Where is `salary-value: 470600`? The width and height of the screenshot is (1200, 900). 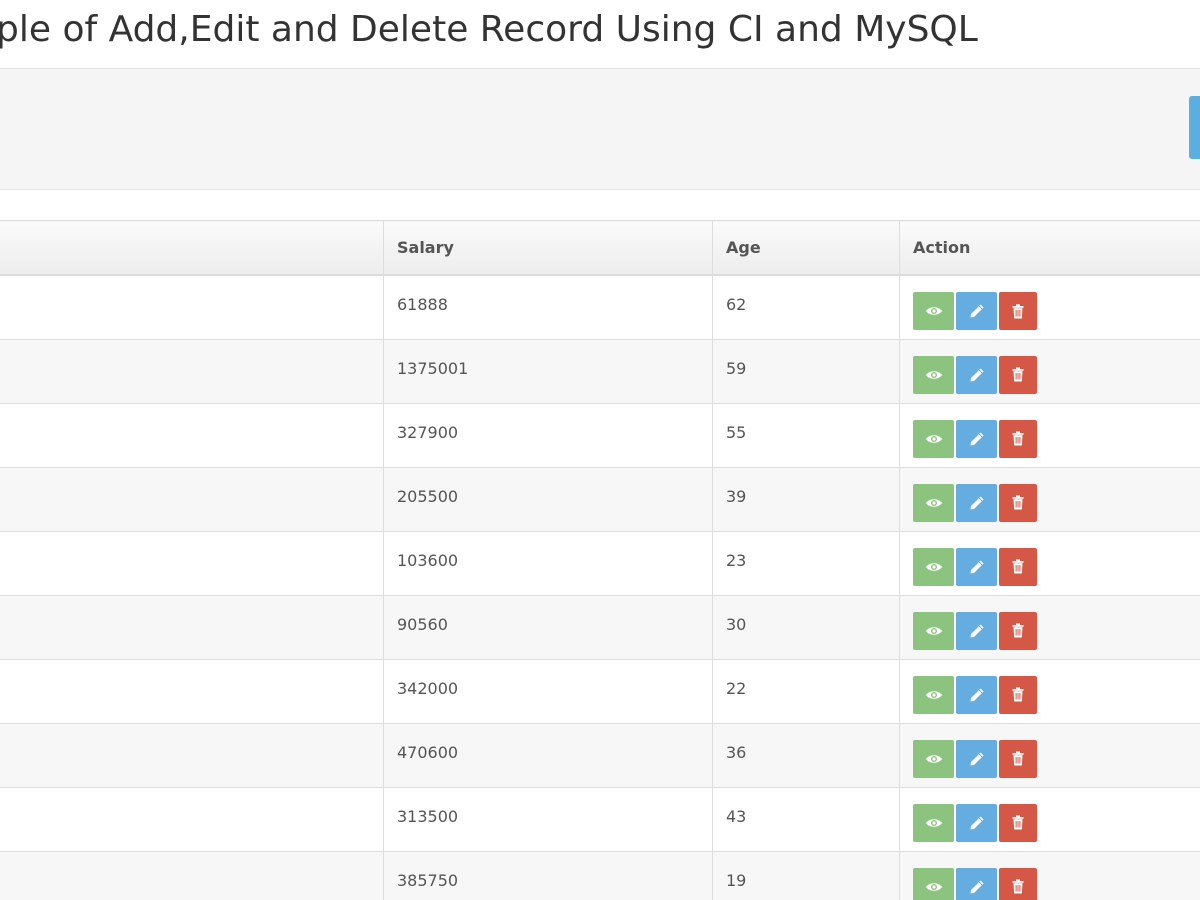 salary-value: 470600 is located at coordinates (428, 752).